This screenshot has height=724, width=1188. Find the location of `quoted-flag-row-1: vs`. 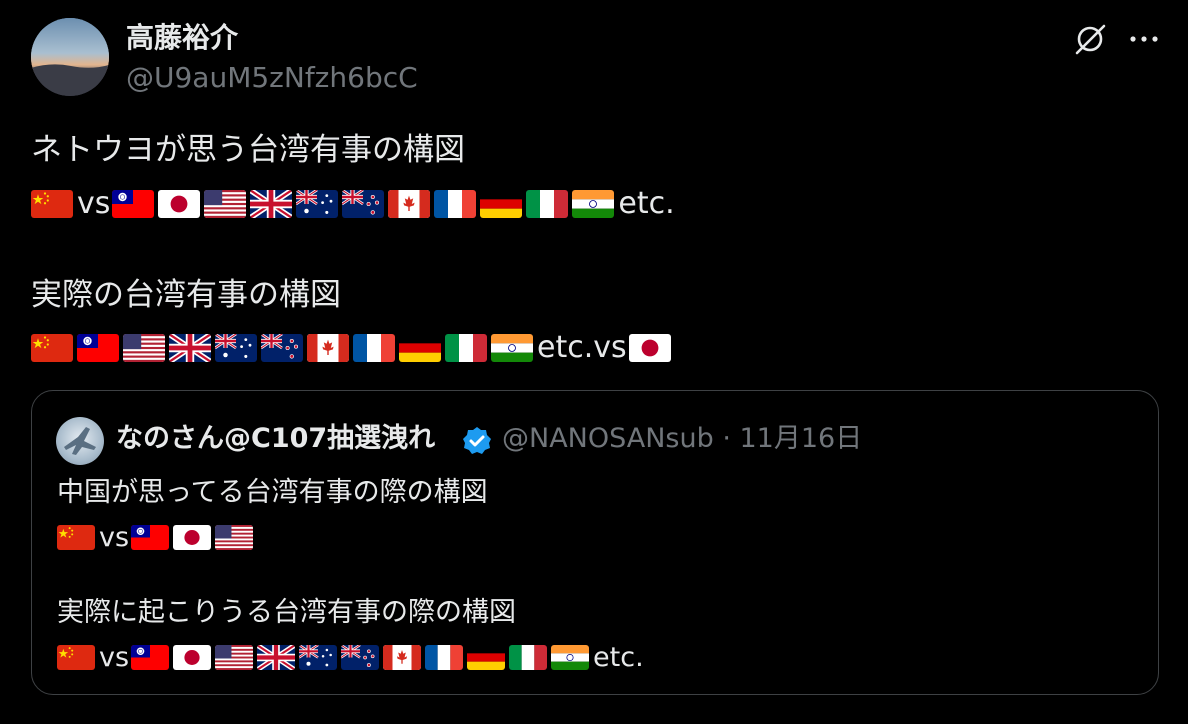

quoted-flag-row-1: vs is located at coordinates (157, 537).